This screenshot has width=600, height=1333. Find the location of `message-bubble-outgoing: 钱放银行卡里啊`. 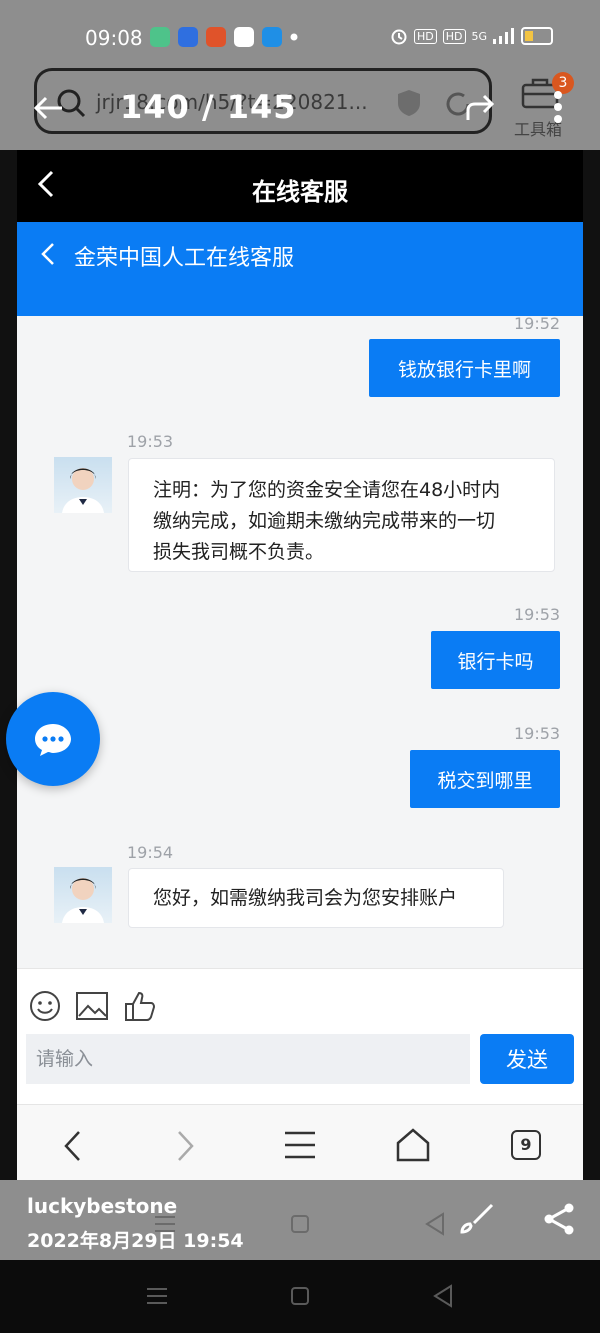

message-bubble-outgoing: 钱放银行卡里啊 is located at coordinates (464, 368).